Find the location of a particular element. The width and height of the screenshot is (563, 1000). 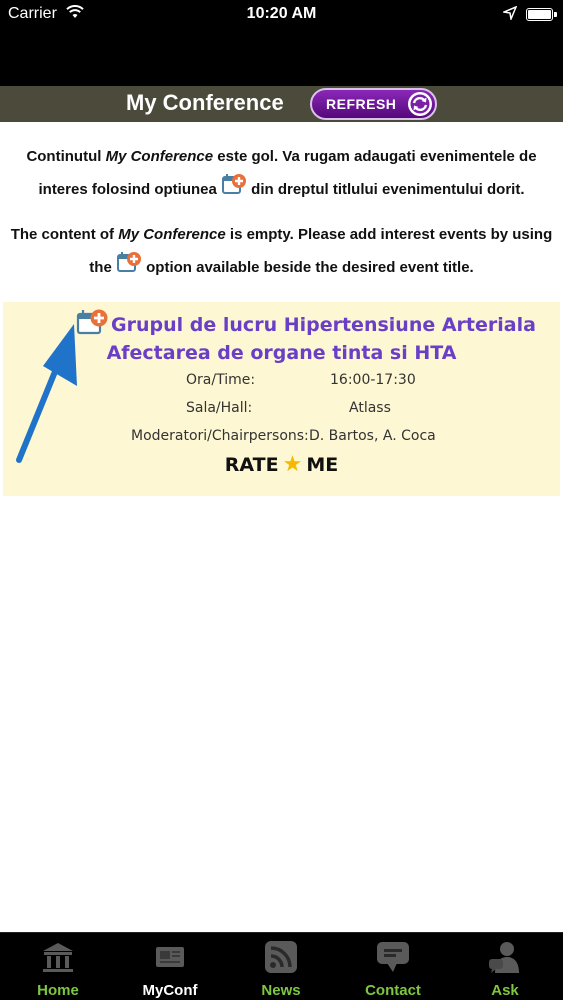

hall-value: Atlass is located at coordinates (370, 408).